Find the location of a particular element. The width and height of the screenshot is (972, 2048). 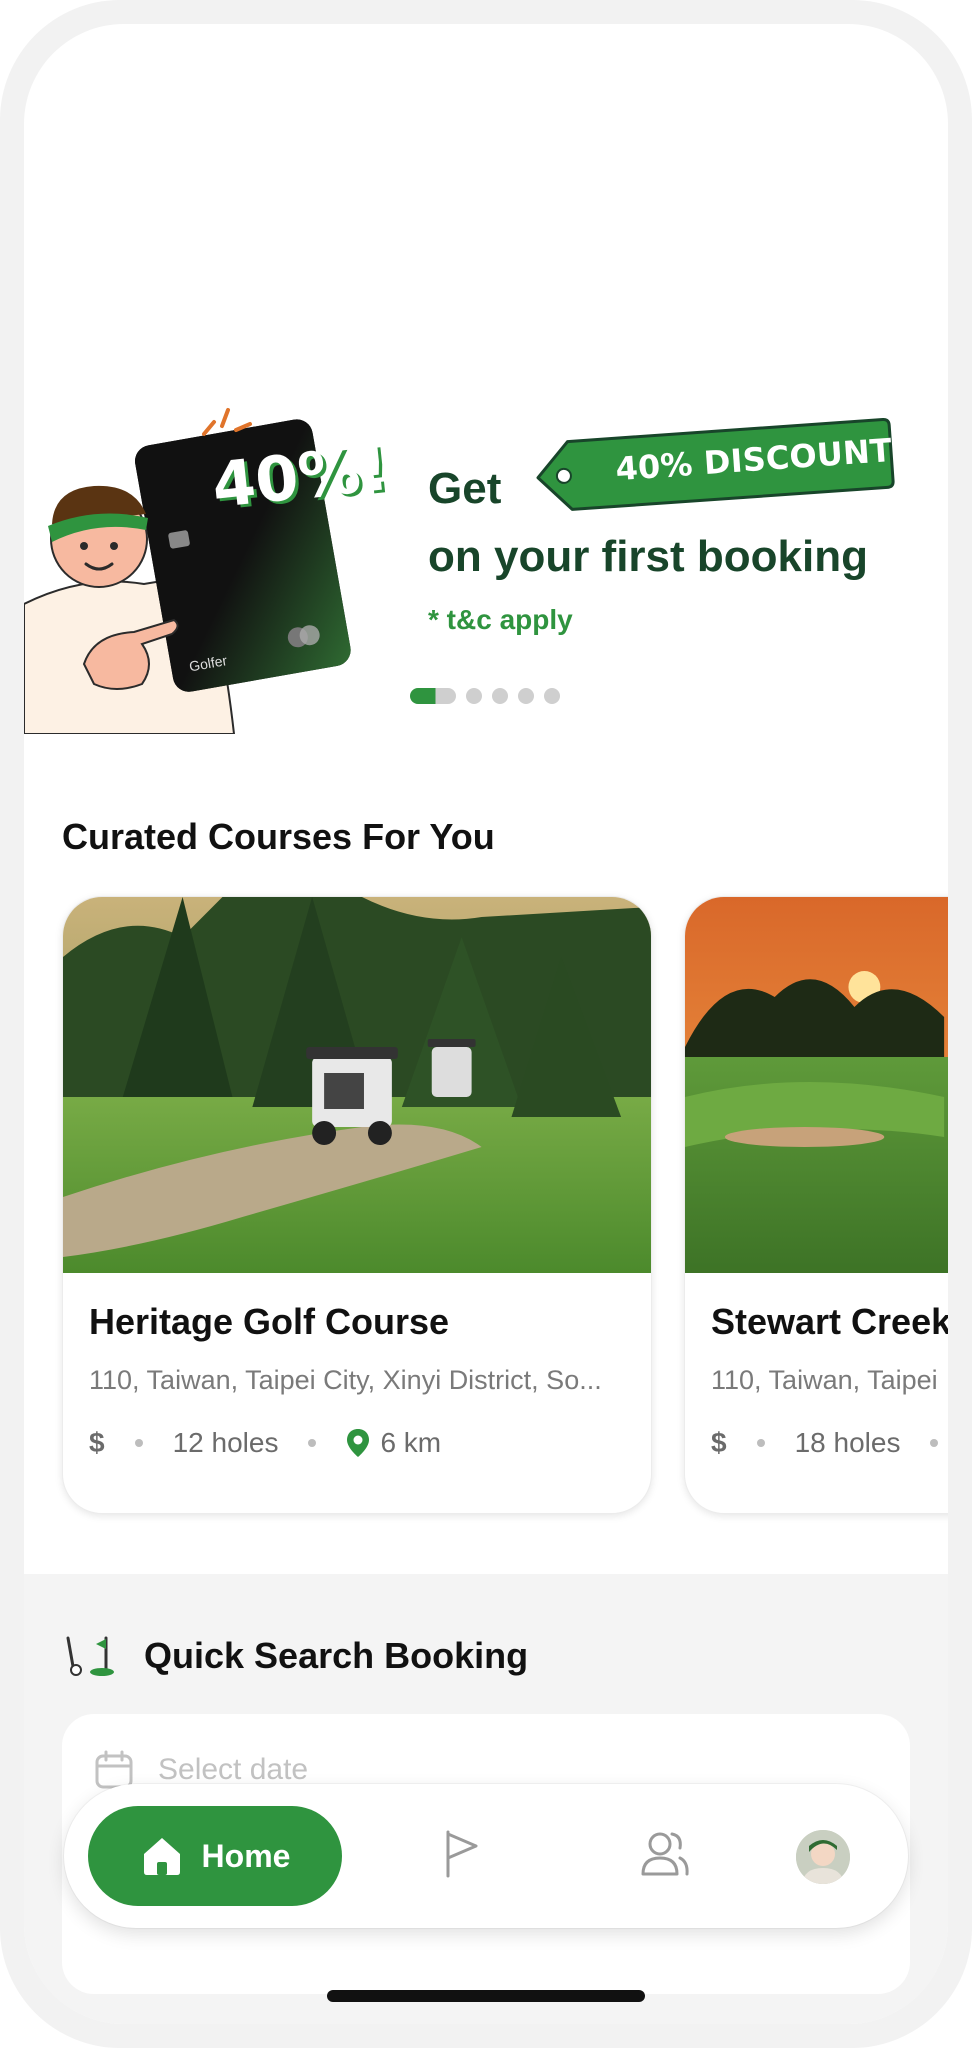

date-placeholder: Select date is located at coordinates (233, 1769).